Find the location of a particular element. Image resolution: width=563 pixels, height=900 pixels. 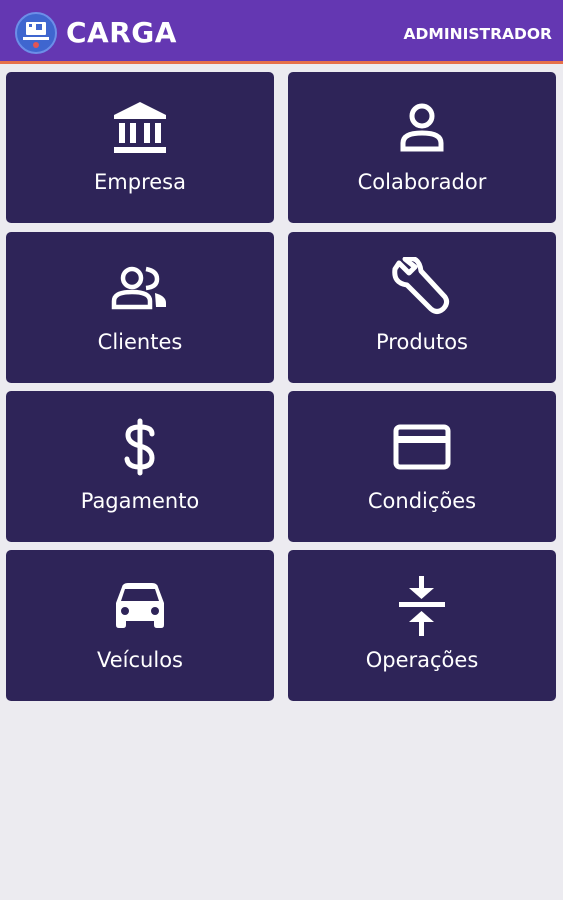

account-label: ADMINISTRADOR is located at coordinates (478, 34).